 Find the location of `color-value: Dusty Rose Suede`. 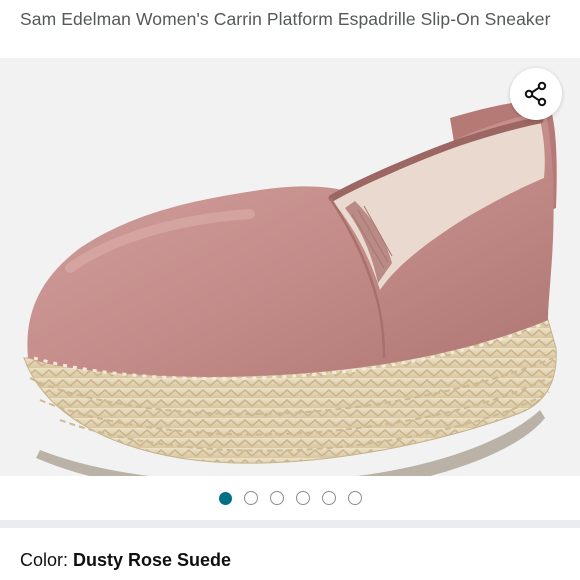

color-value: Dusty Rose Suede is located at coordinates (152, 560).